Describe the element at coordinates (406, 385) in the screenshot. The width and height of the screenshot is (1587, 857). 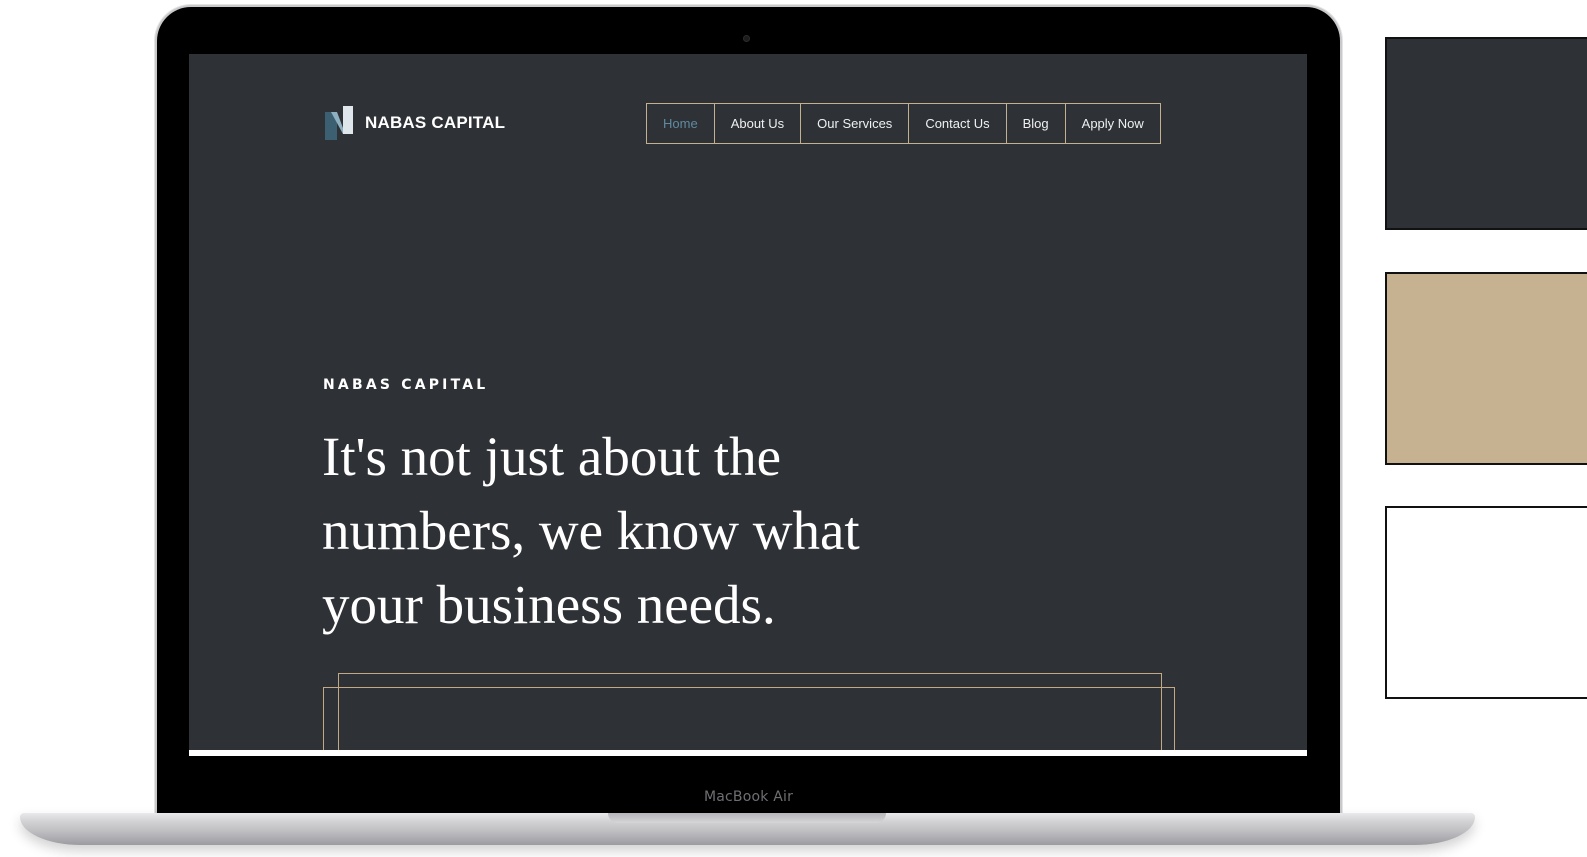
I see `hero-eyebrow: NABAS CAPITAL` at that location.